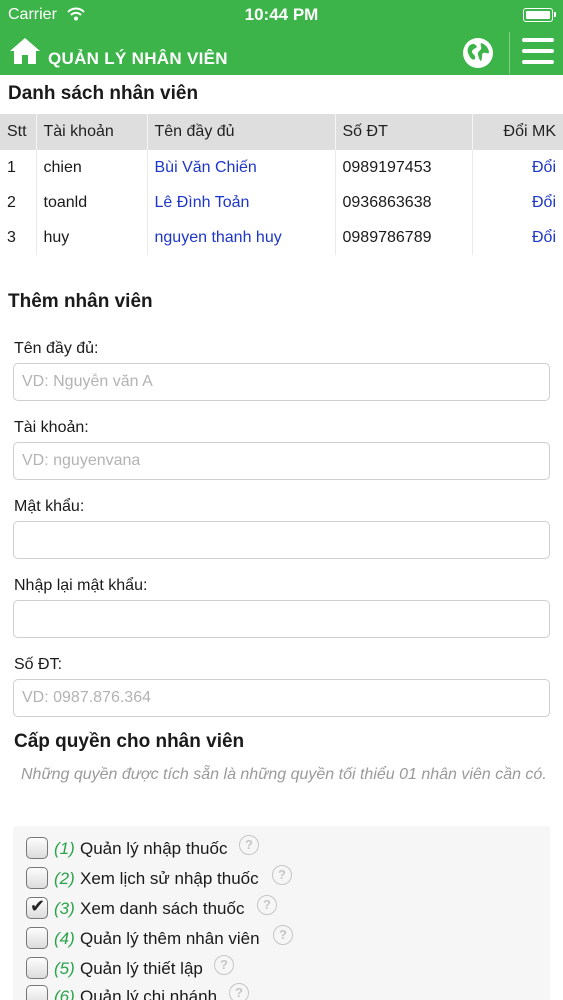 The image size is (563, 1000). I want to click on permission-label: Quản lý nhập thuốc, so click(154, 848).